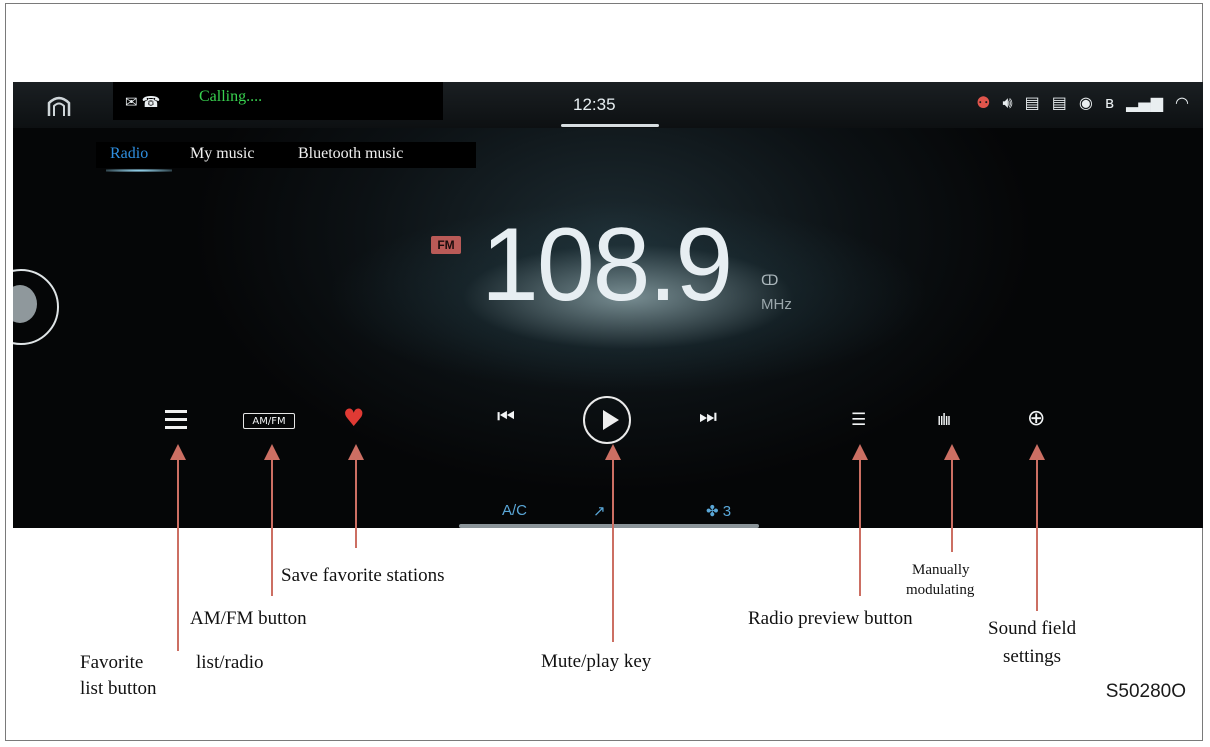  Describe the element at coordinates (1145, 102) in the screenshot. I see `signal-icon: ▂▄▆` at that location.